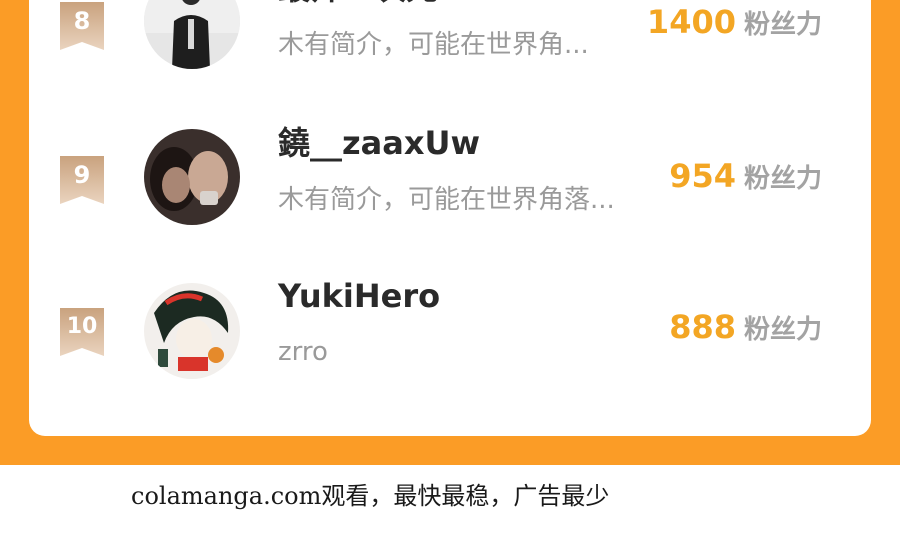 Image resolution: width=900 pixels, height=546 pixels. I want to click on fan-count: 954, so click(702, 176).